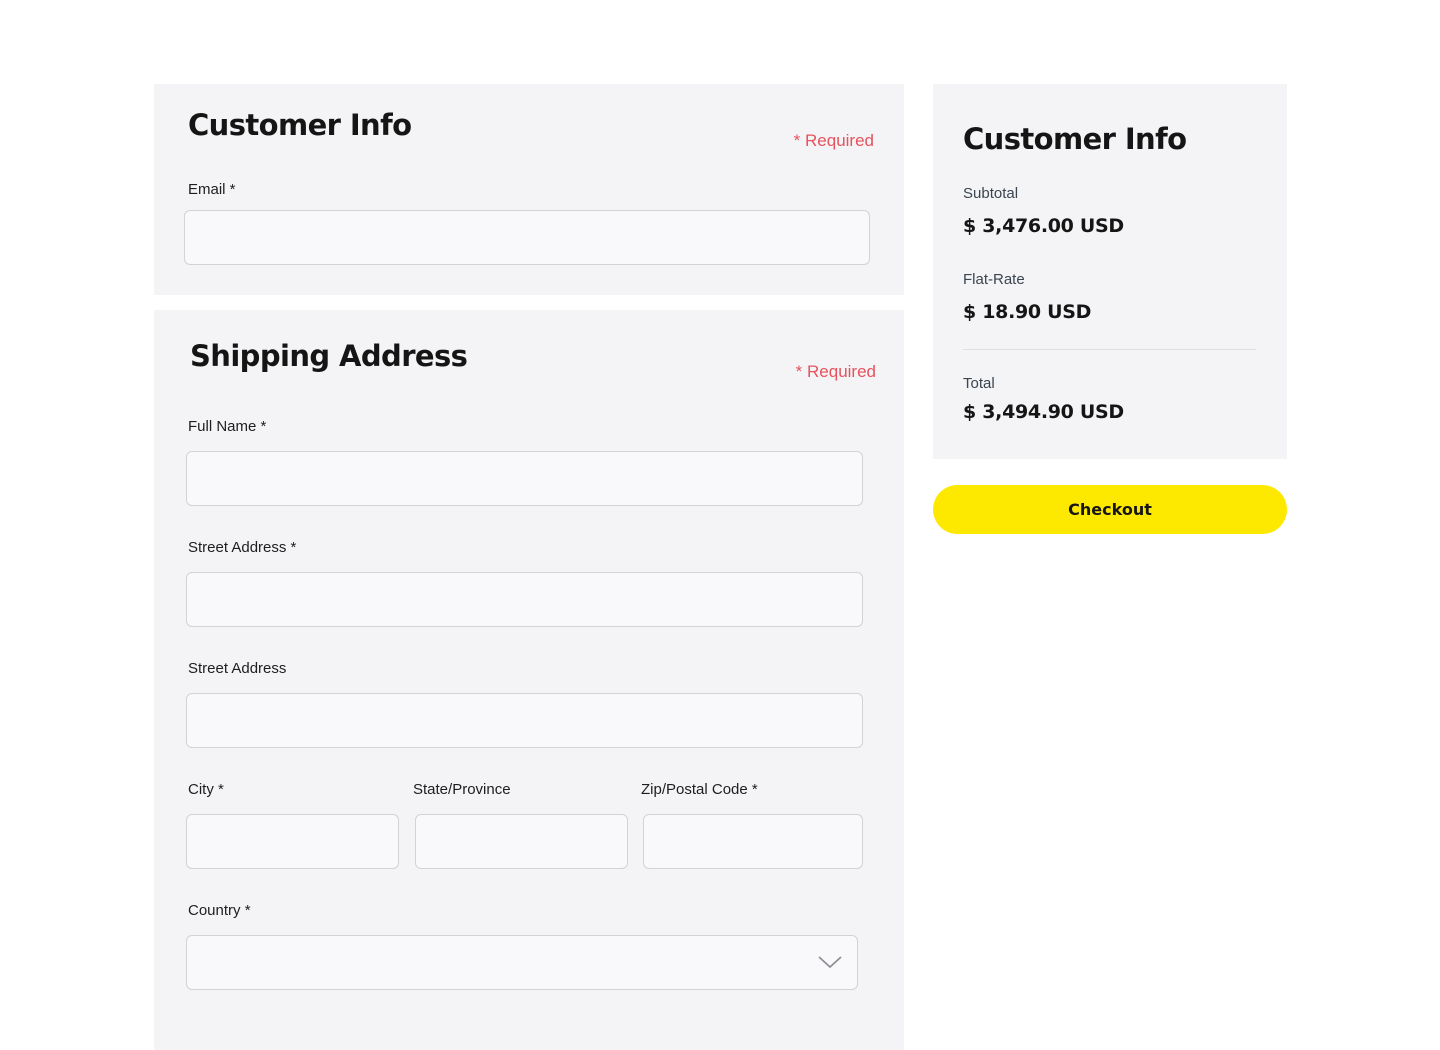 This screenshot has height=1050, width=1440. What do you see at coordinates (1043, 412) in the screenshot?
I see `total-value: $ 3,494.90 USD` at bounding box center [1043, 412].